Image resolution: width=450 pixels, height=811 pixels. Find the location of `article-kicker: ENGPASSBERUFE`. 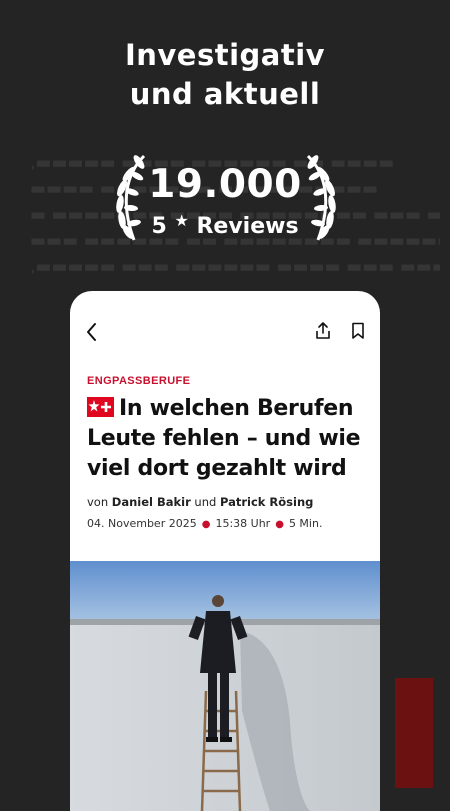

article-kicker: ENGPASSBERUFE is located at coordinates (139, 381).